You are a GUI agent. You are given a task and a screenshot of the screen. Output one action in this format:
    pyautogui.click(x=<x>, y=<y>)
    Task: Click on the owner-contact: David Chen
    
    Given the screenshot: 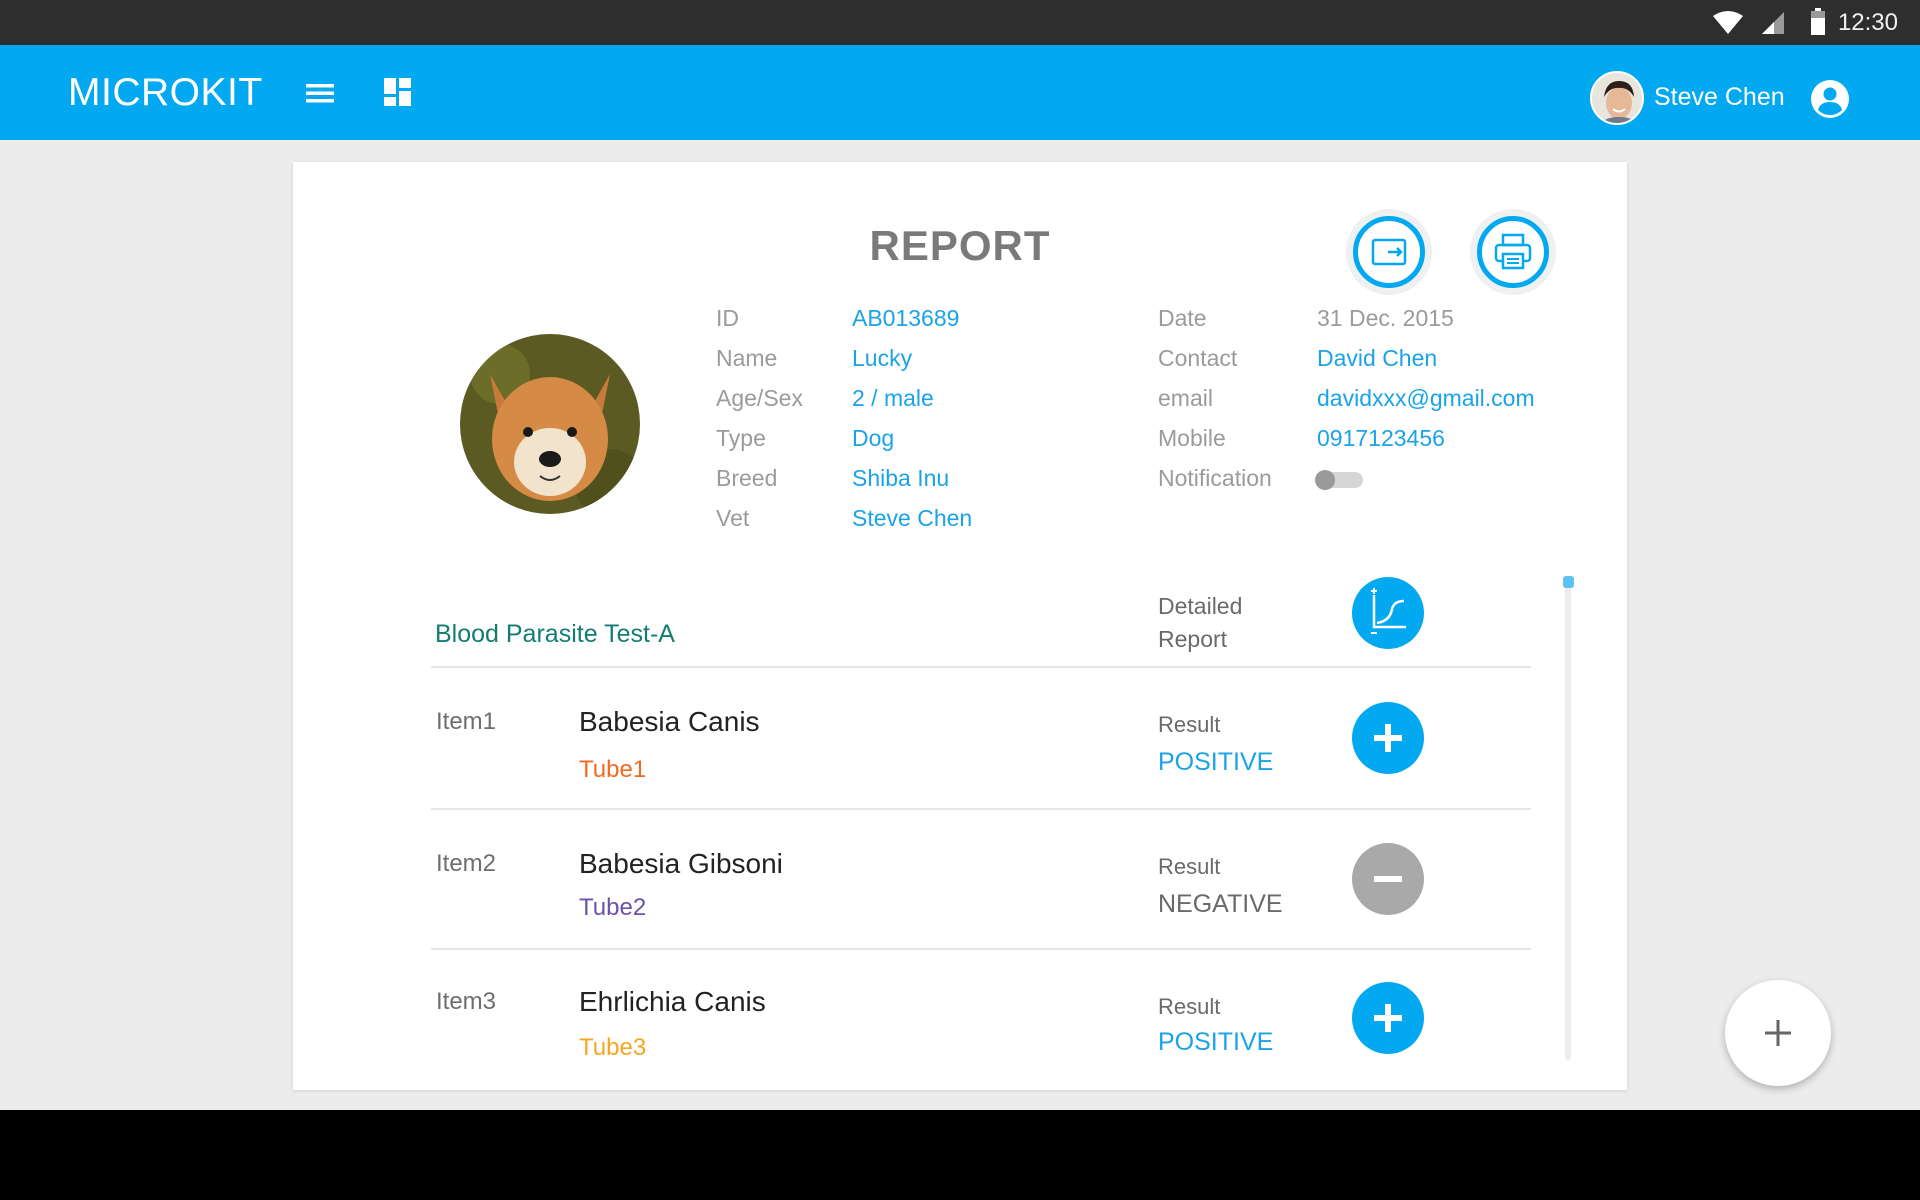 What is the action you would take?
    pyautogui.click(x=1377, y=358)
    